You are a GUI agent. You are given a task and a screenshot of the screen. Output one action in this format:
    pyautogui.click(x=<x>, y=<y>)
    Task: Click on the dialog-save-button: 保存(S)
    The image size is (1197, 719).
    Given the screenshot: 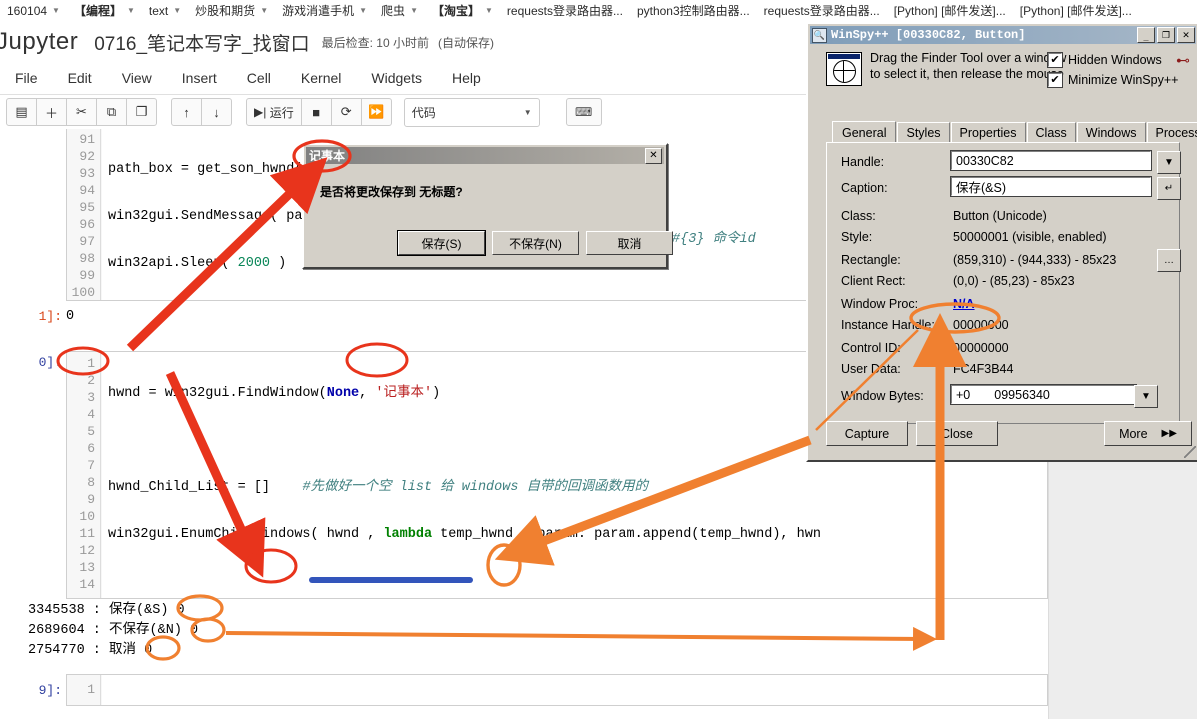 What is the action you would take?
    pyautogui.click(x=441, y=243)
    